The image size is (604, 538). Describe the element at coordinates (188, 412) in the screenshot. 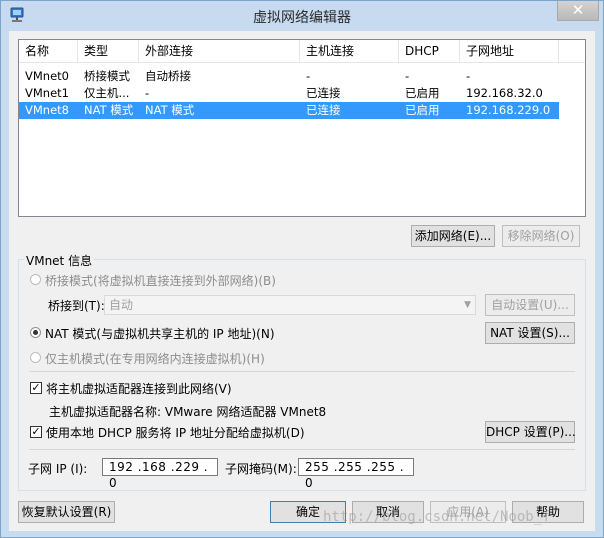

I see `adapter-name-text: 主机虚拟适配器名称: VMware 网络适配器 VMnet8` at that location.